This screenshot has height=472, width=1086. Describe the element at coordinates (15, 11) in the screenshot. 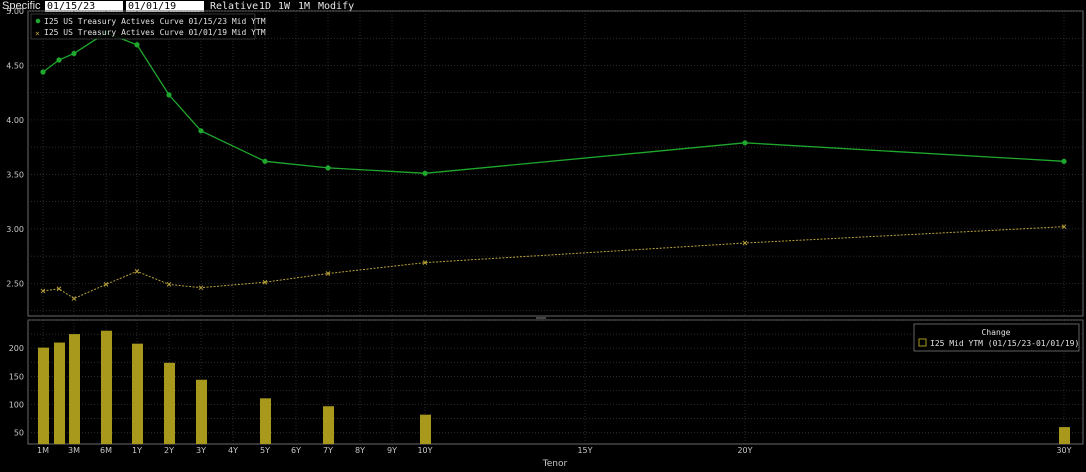

I see `y-tick-top: 5.00` at that location.